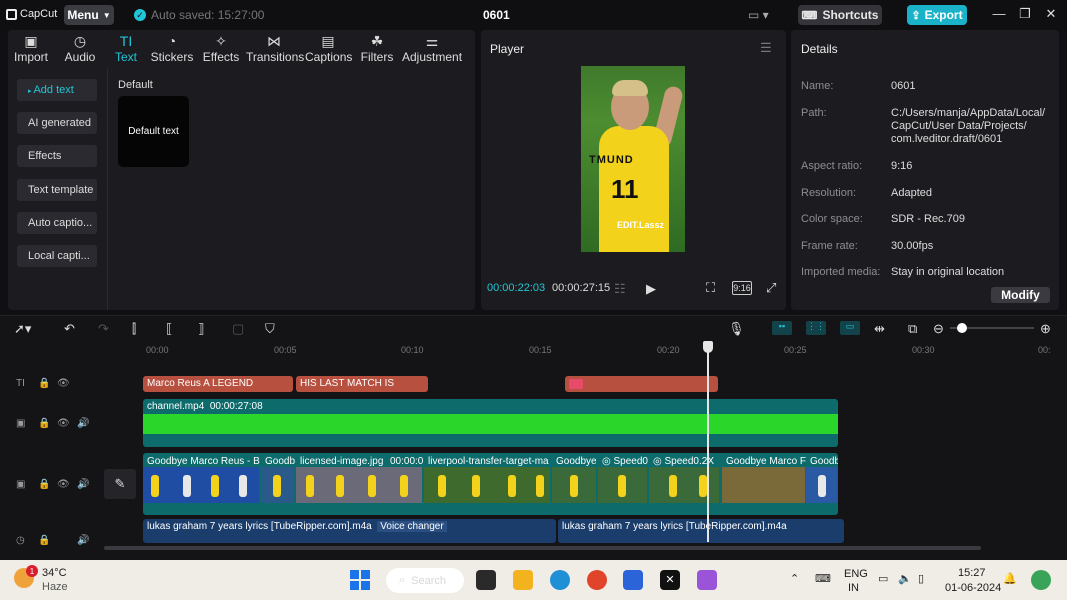  What do you see at coordinates (912, 329) in the screenshot?
I see `thumbnail-icon: ⧉` at bounding box center [912, 329].